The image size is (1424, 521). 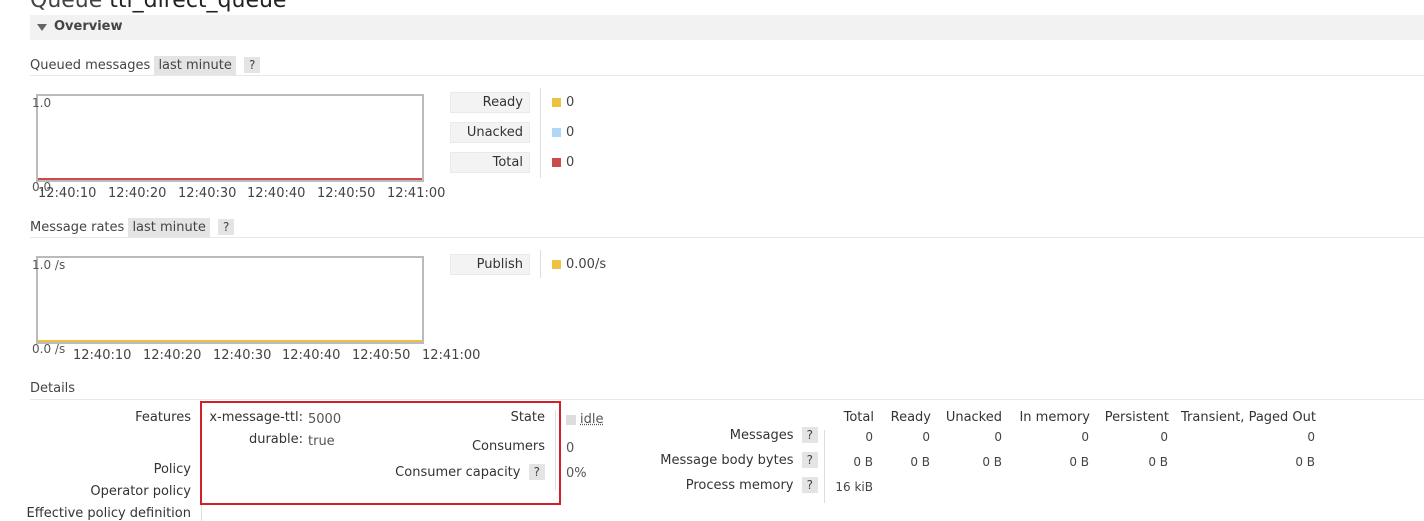 I want to click on rates-help-button: ?, so click(x=226, y=227).